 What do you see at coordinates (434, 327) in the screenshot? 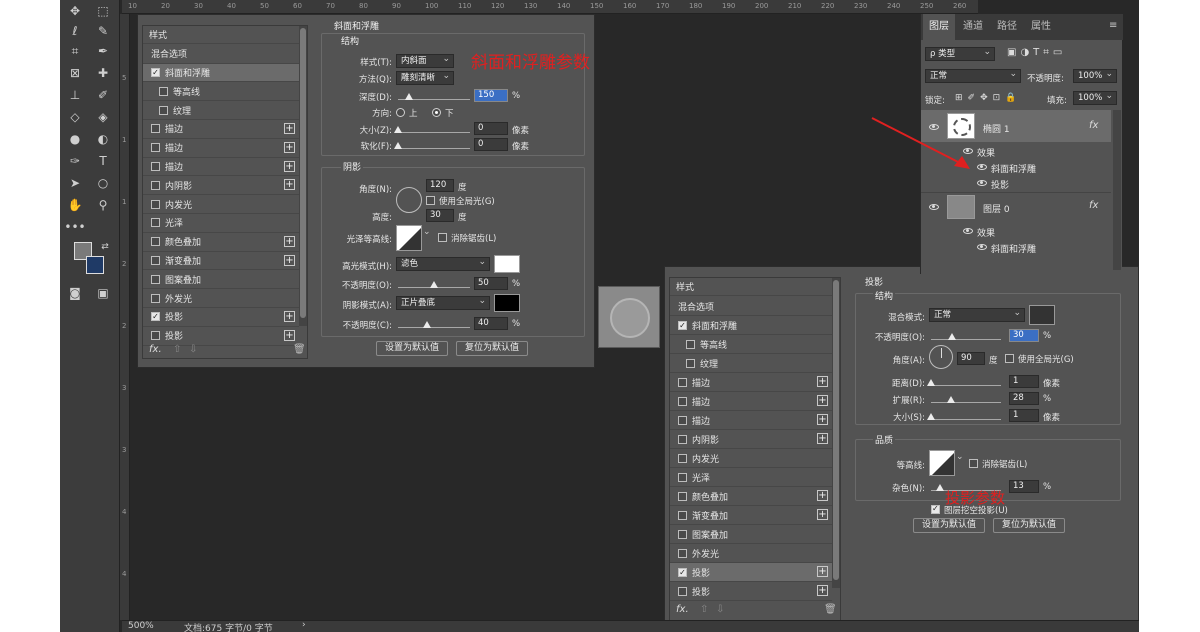
I see `shadow-opacity-slider` at bounding box center [434, 327].